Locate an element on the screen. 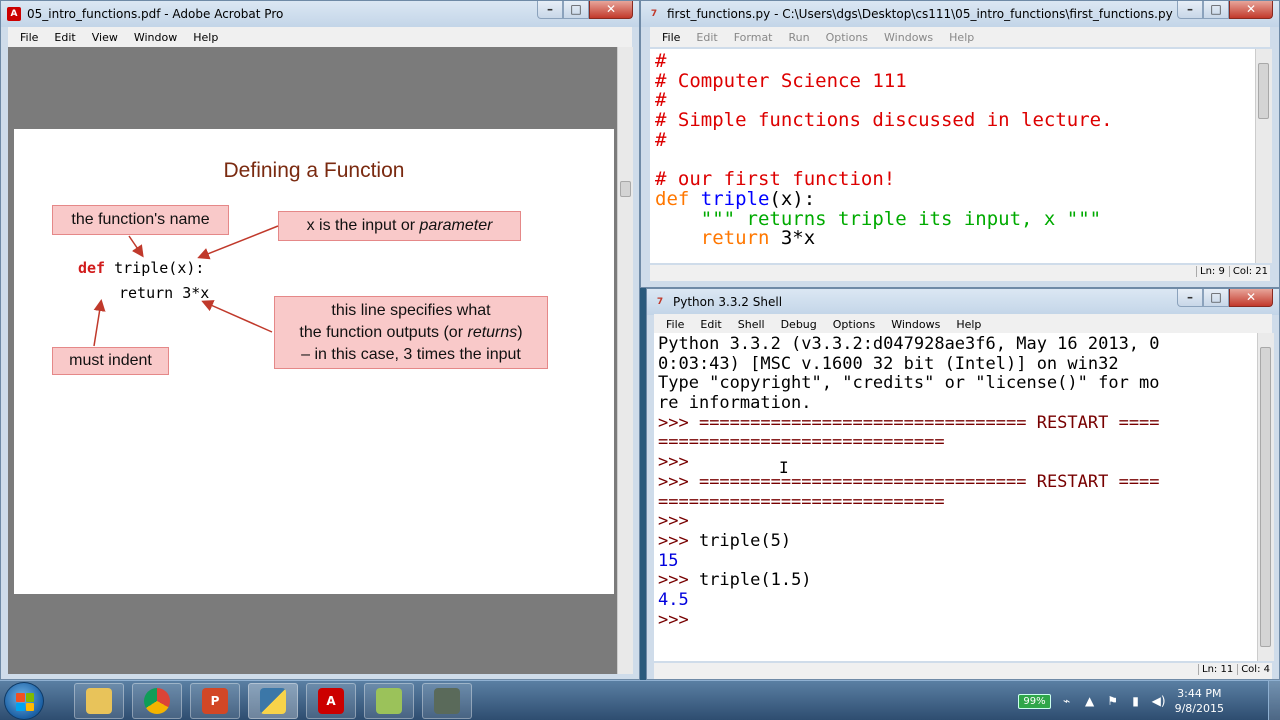 The width and height of the screenshot is (1280, 720). notepad-icon is located at coordinates (389, 701).